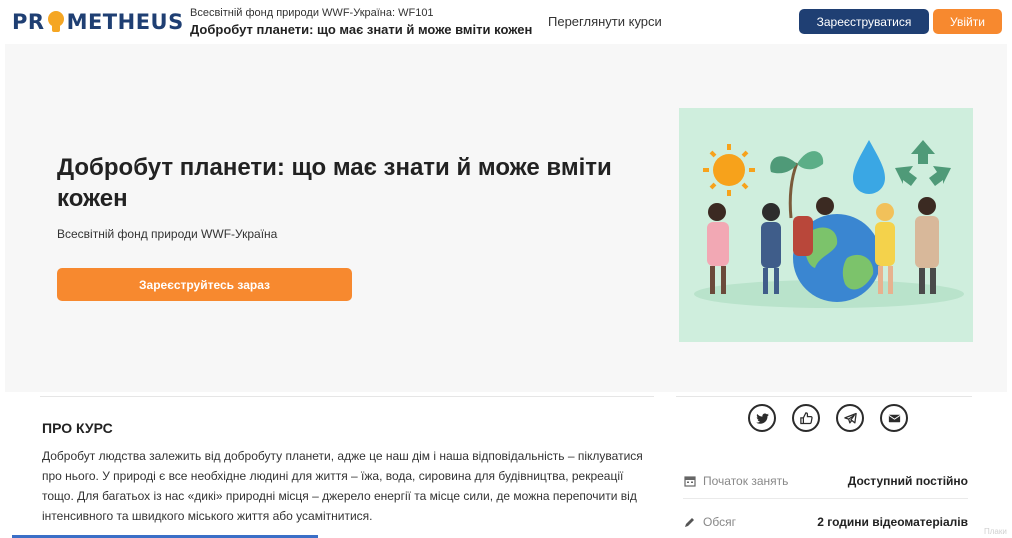 The height and width of the screenshot is (538, 1012). I want to click on info-value: 2 години відеоматеріалів, so click(892, 522).